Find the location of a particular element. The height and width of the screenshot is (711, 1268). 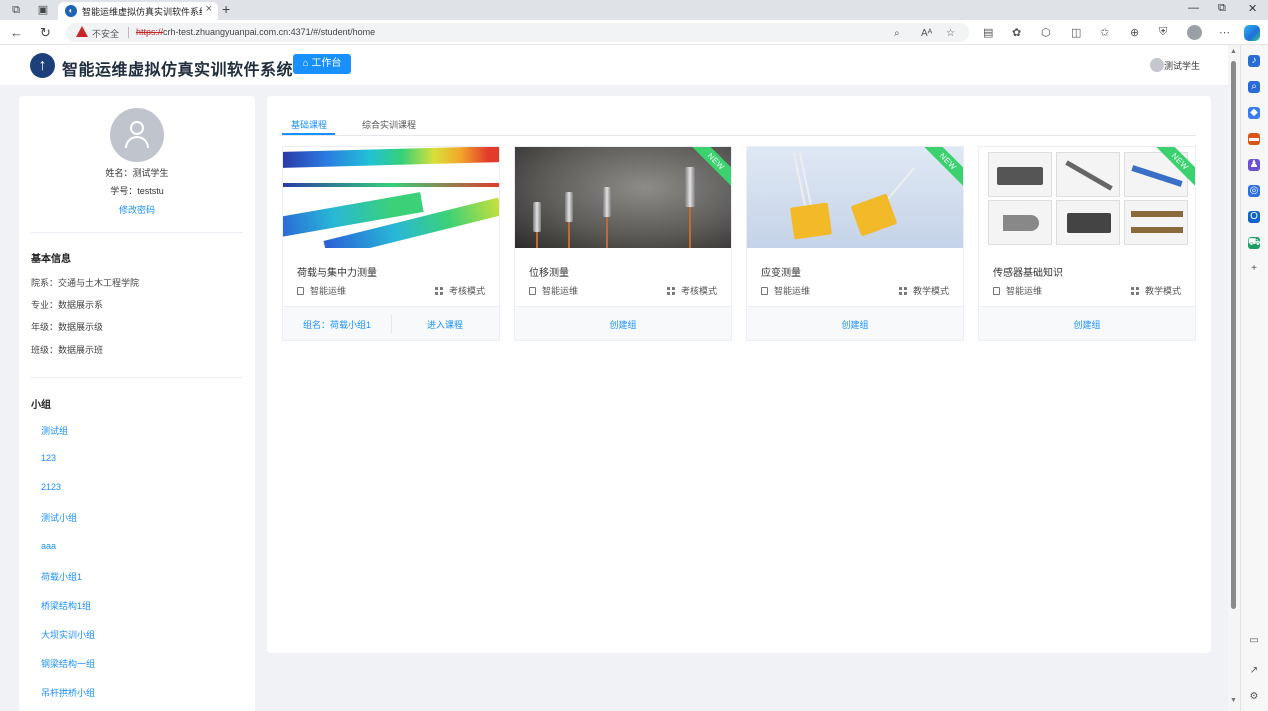

course-card: NEW 应变测量 智能运维 教学模式 创建组 is located at coordinates (855, 243).